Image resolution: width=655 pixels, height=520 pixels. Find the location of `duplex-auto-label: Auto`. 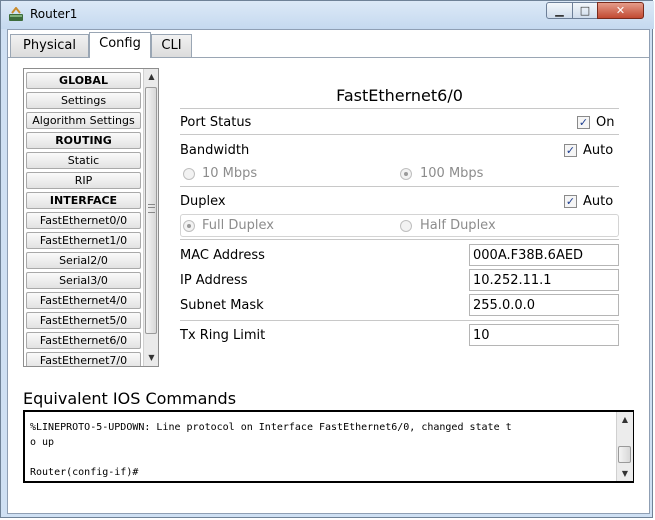

duplex-auto-label: Auto is located at coordinates (598, 201).